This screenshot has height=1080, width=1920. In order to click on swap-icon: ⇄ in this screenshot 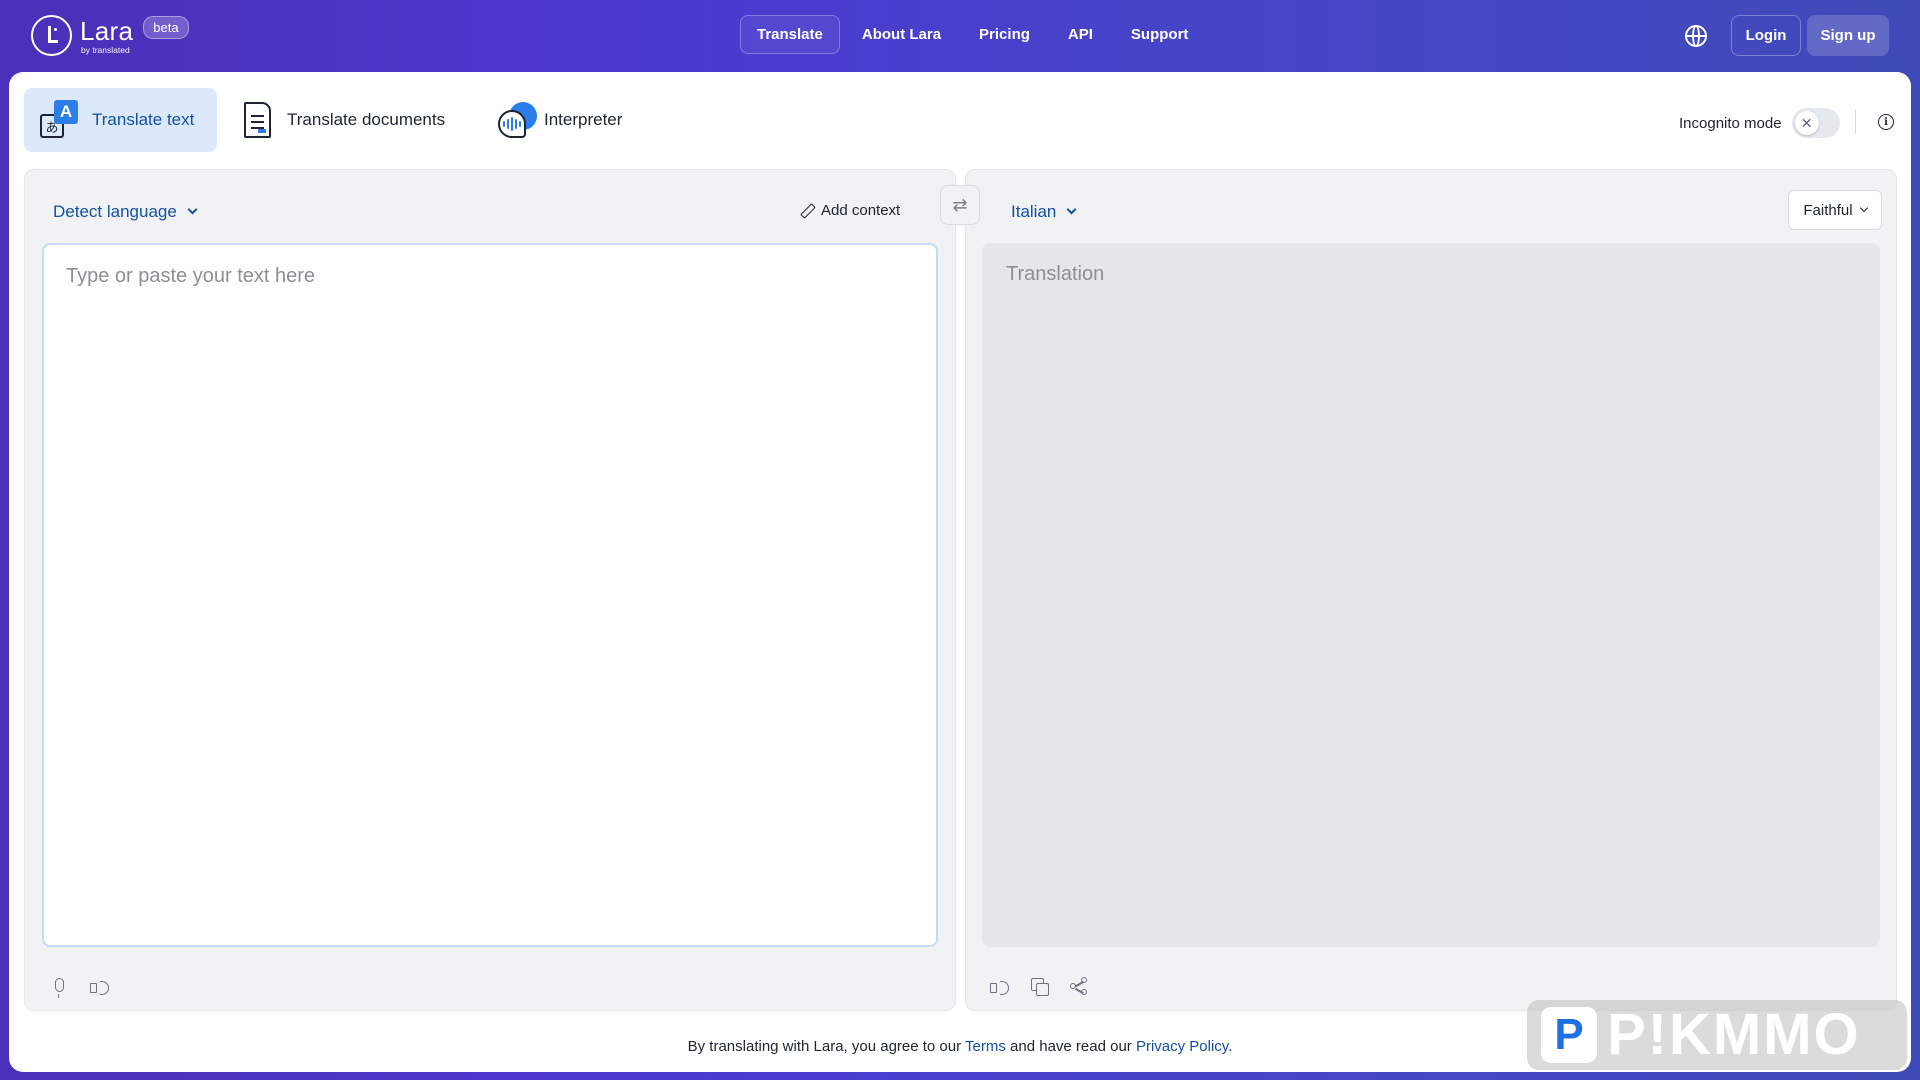, I will do `click(960, 204)`.